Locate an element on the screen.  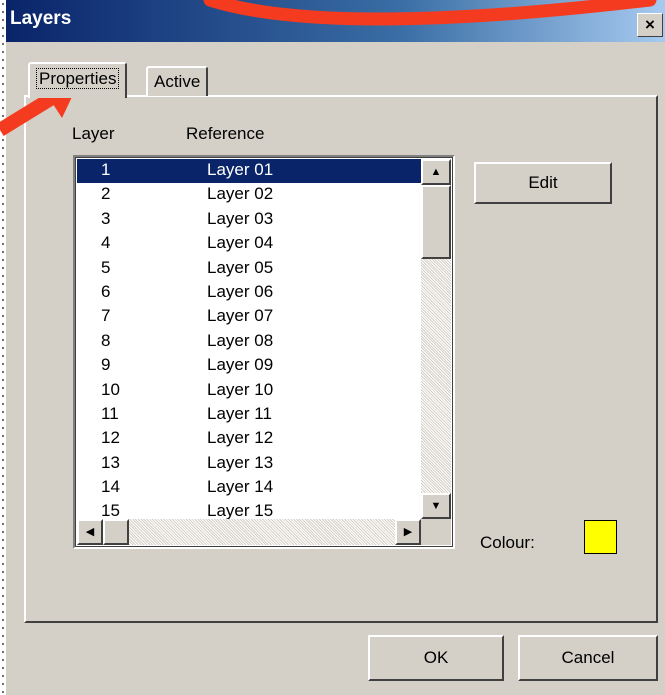
list-item: 12 Layer 12 is located at coordinates (249, 439).